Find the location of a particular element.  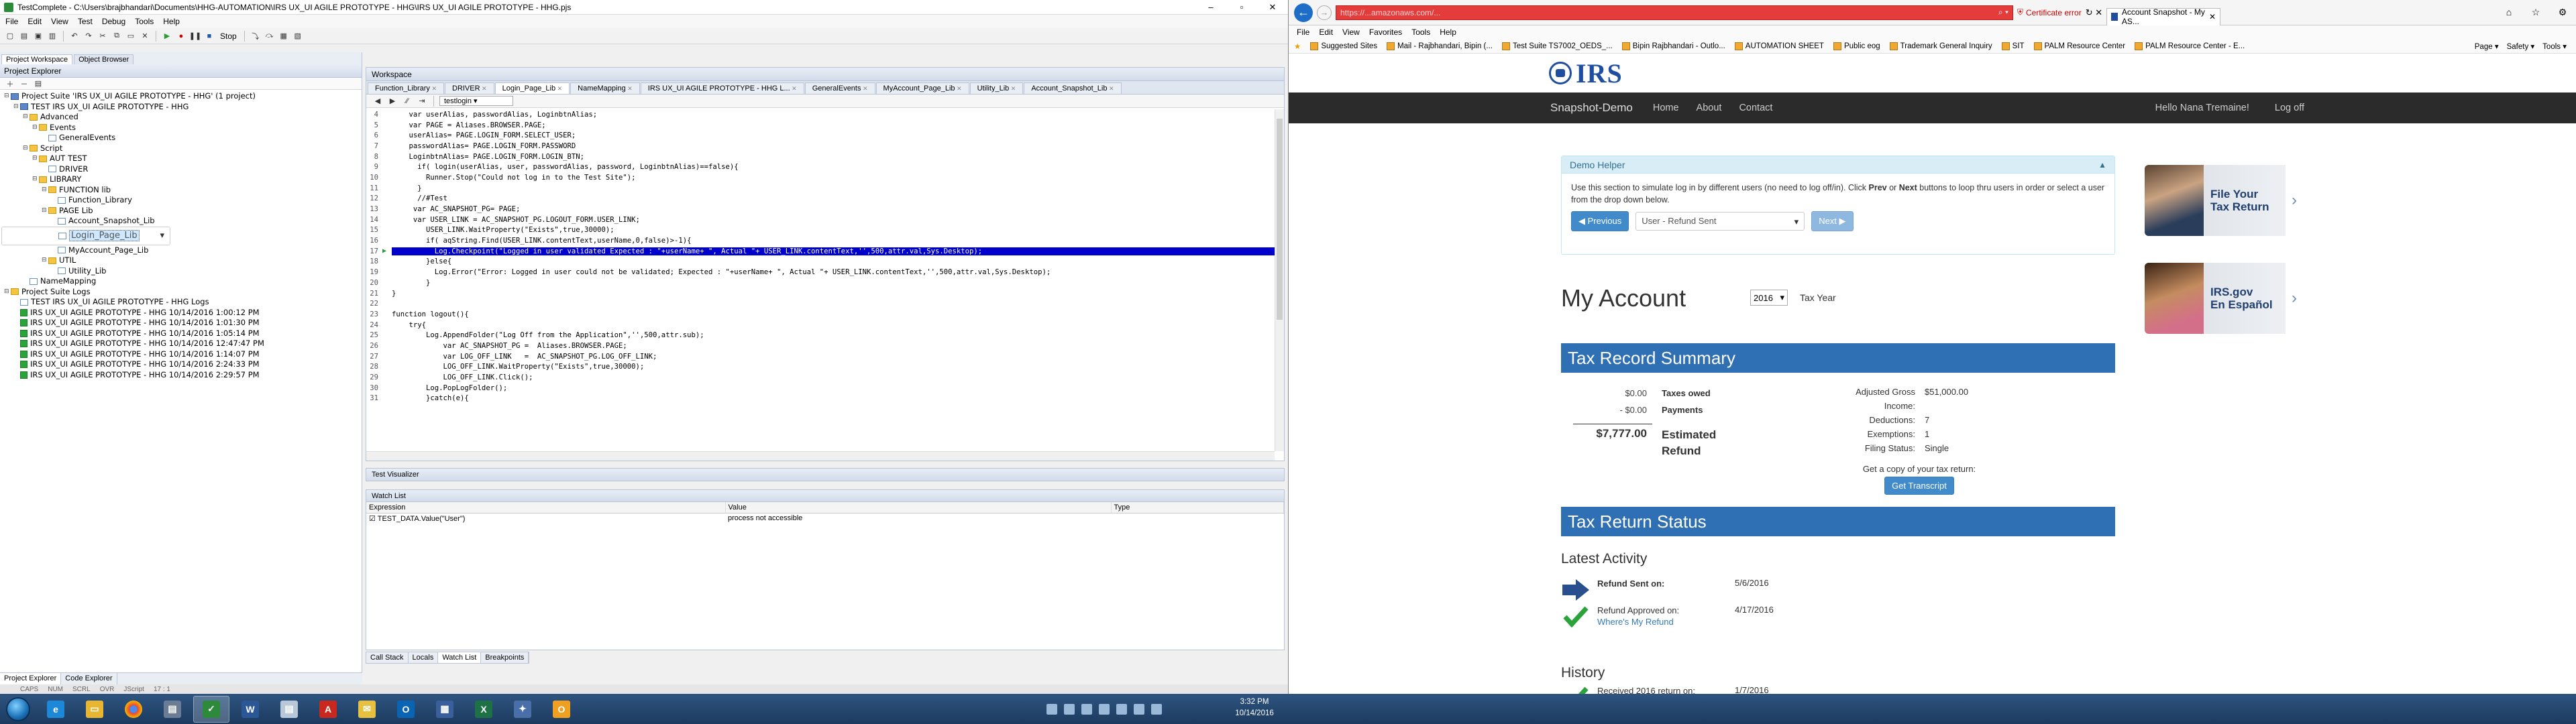

stop-label: Stop is located at coordinates (228, 36).